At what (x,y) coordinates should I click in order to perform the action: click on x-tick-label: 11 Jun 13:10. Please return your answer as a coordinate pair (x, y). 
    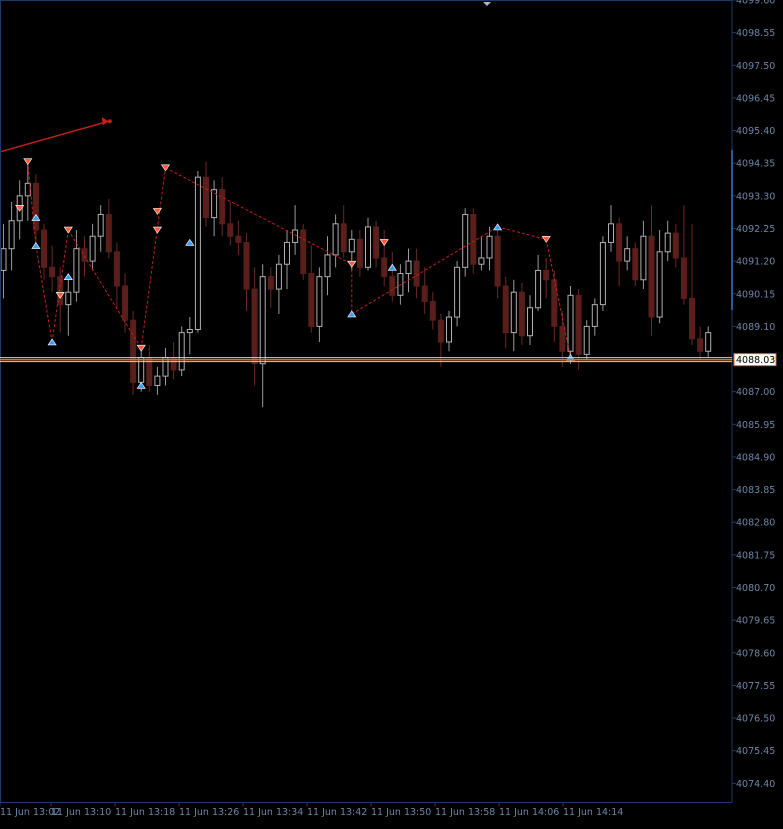
    Looking at the image, I should click on (81, 812).